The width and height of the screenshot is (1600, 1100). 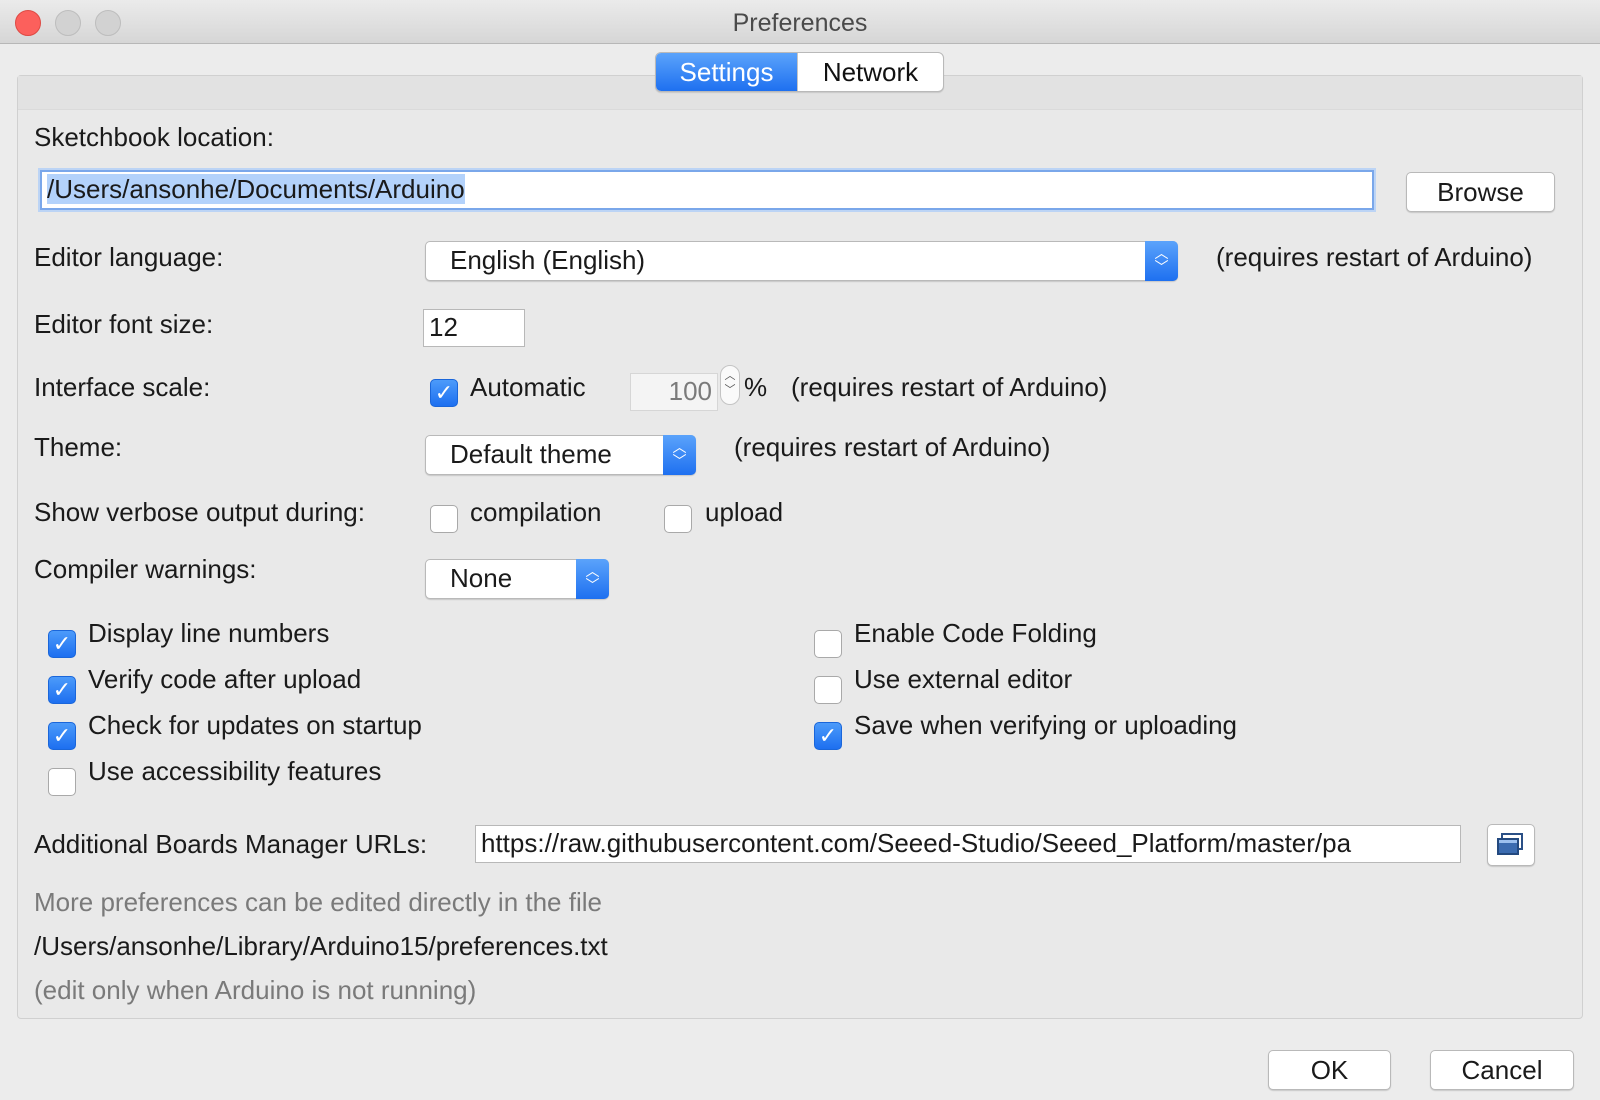 I want to click on interface-scale-automatic-checkbox: ✓, so click(x=444, y=393).